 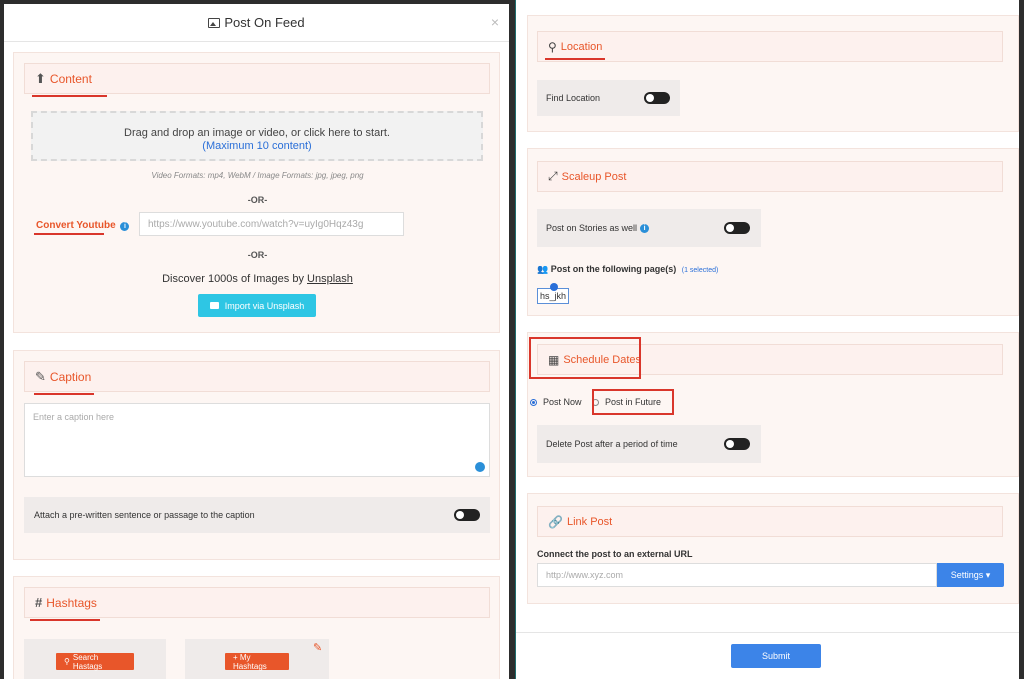 I want to click on scaleup-heading: ⤢ Scaleup Post, so click(x=770, y=176).